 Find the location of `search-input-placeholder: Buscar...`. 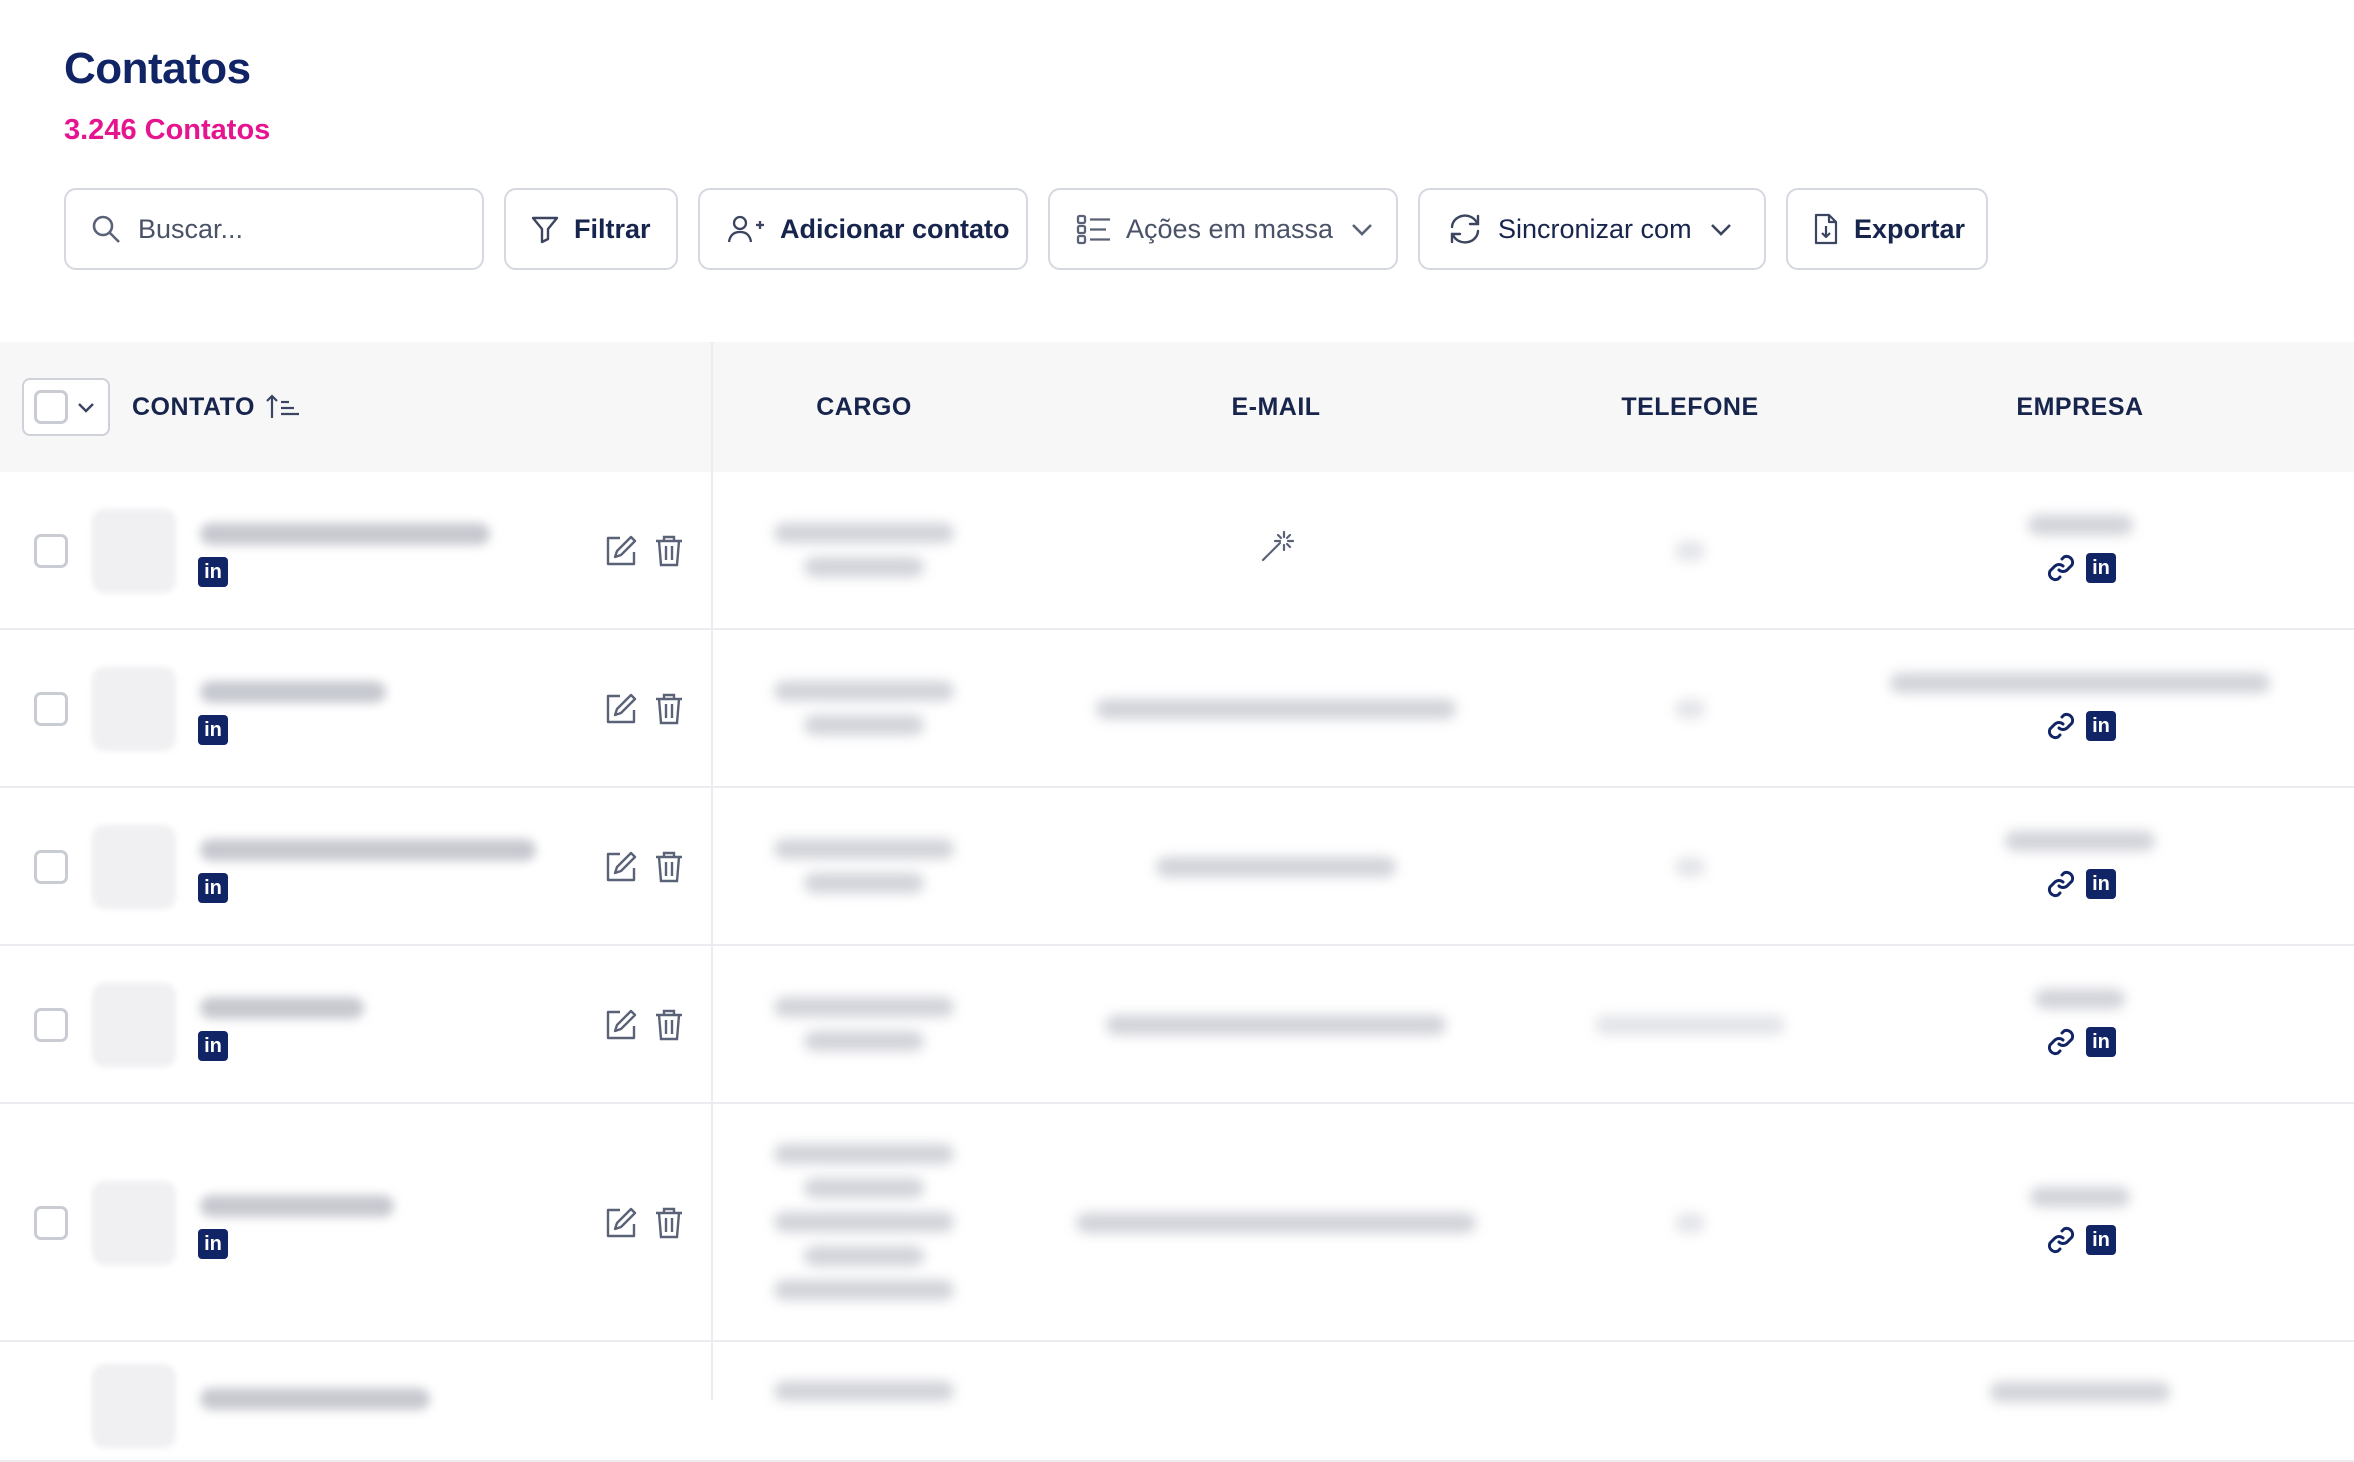

search-input-placeholder: Buscar... is located at coordinates (190, 229).